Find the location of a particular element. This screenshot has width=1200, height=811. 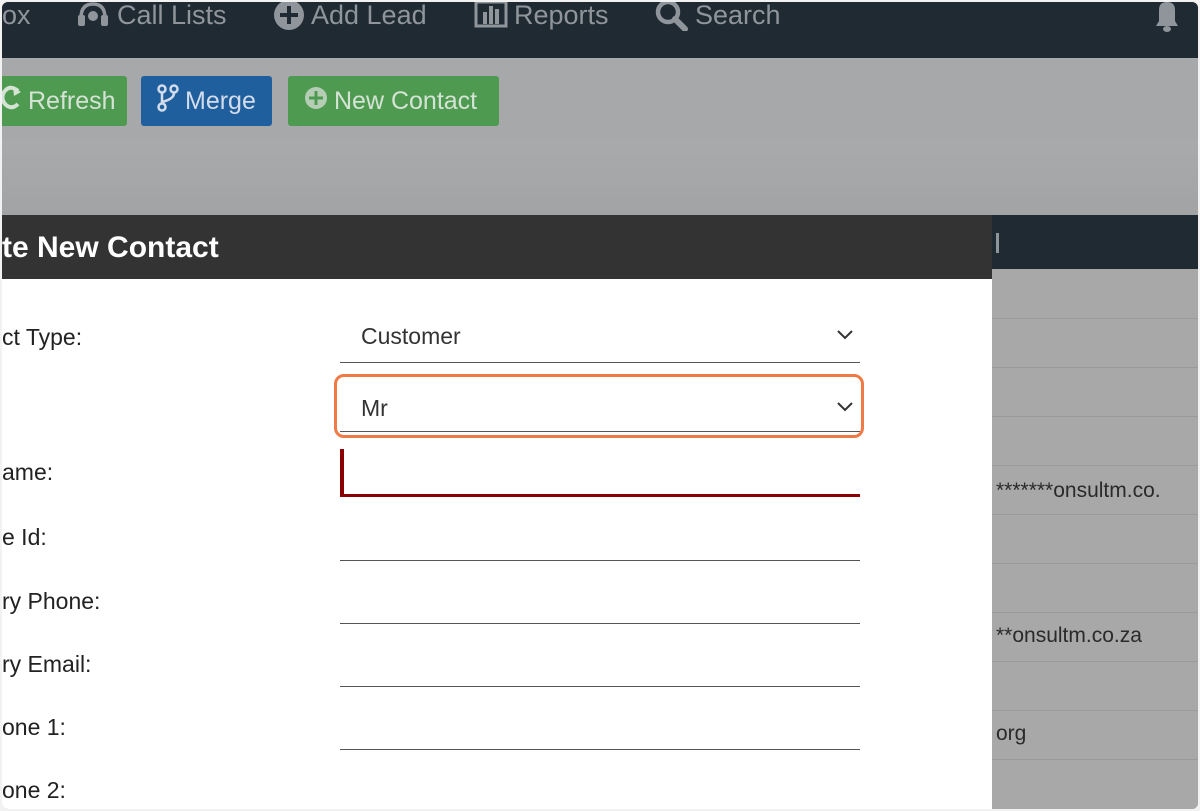

nav-item-search-label: Search is located at coordinates (738, 16).